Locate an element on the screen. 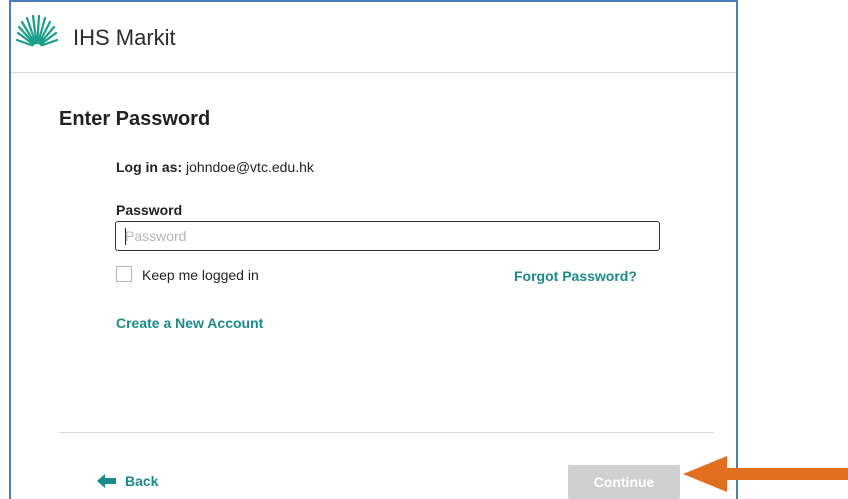  password-label: Password is located at coordinates (149, 210).